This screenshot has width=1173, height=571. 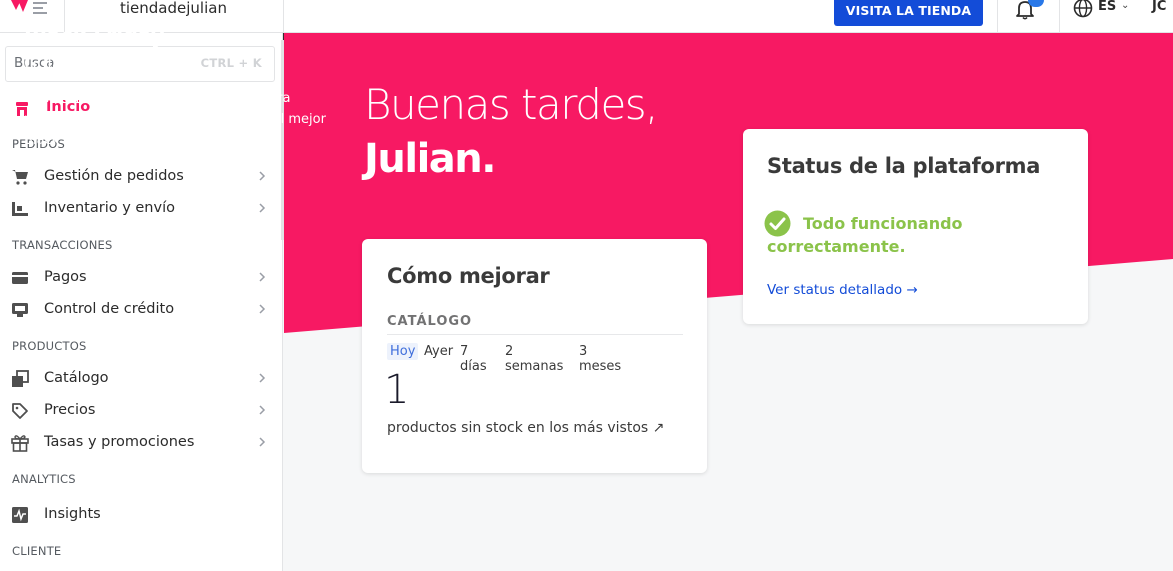 I want to click on search-shortcut: CTRL + K, so click(x=231, y=63).